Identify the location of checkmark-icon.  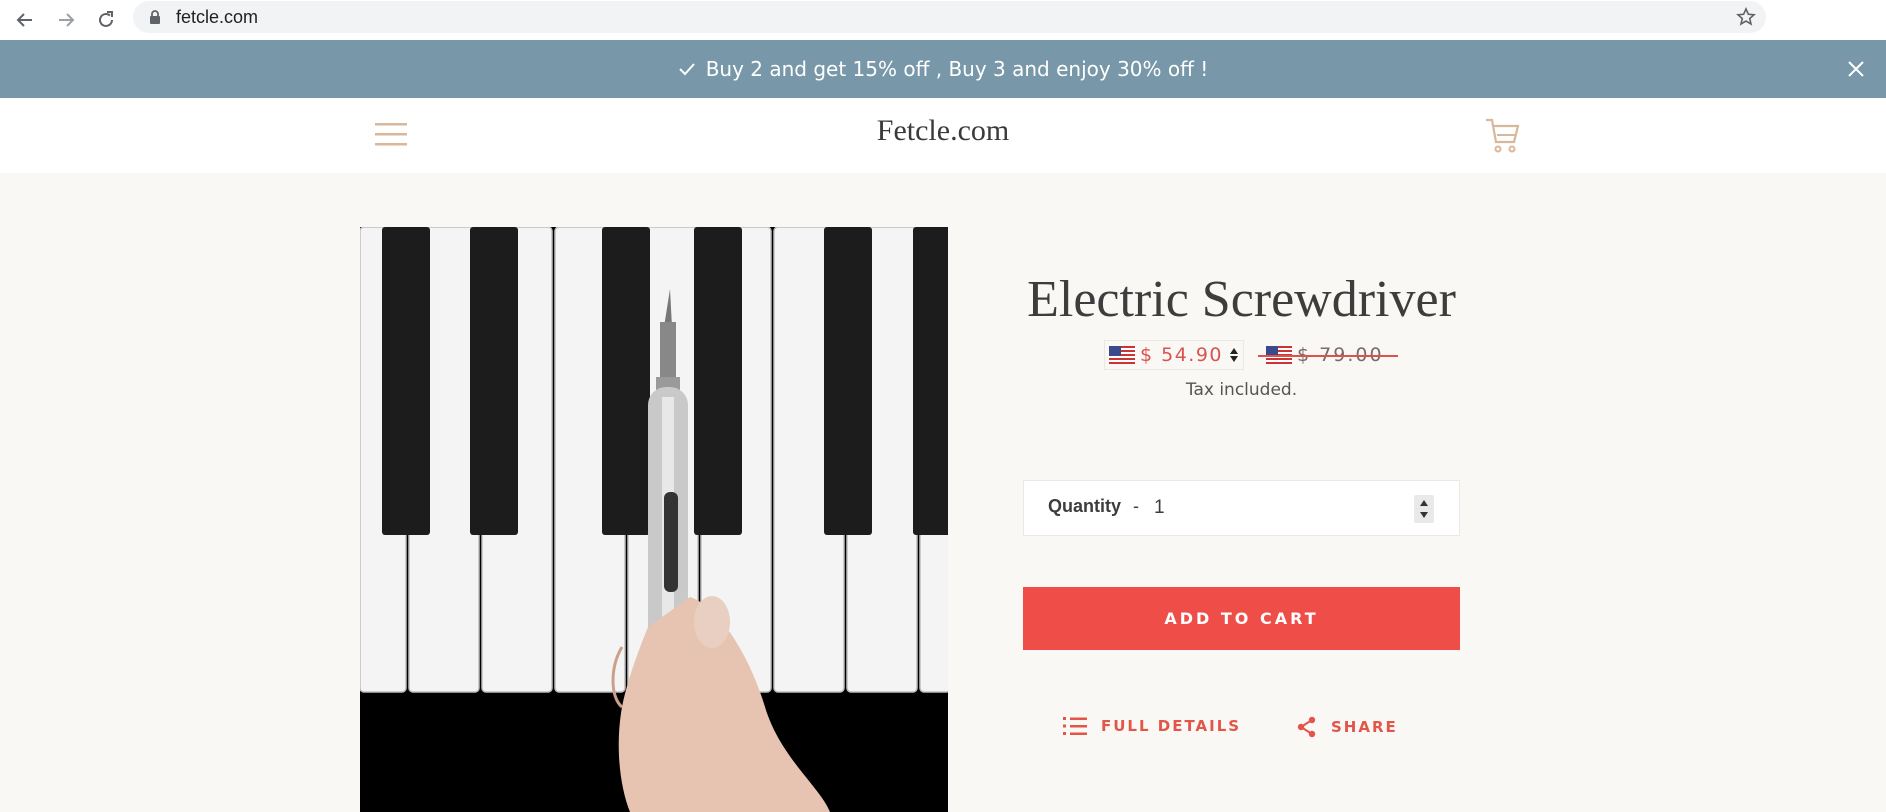
(687, 69).